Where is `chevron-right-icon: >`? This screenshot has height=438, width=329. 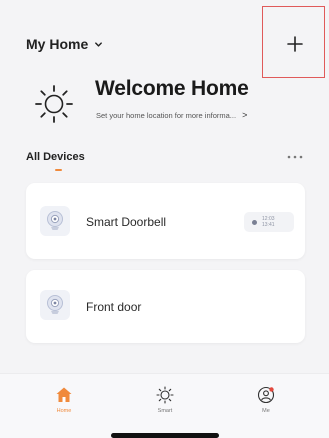 chevron-right-icon: > is located at coordinates (245, 115).